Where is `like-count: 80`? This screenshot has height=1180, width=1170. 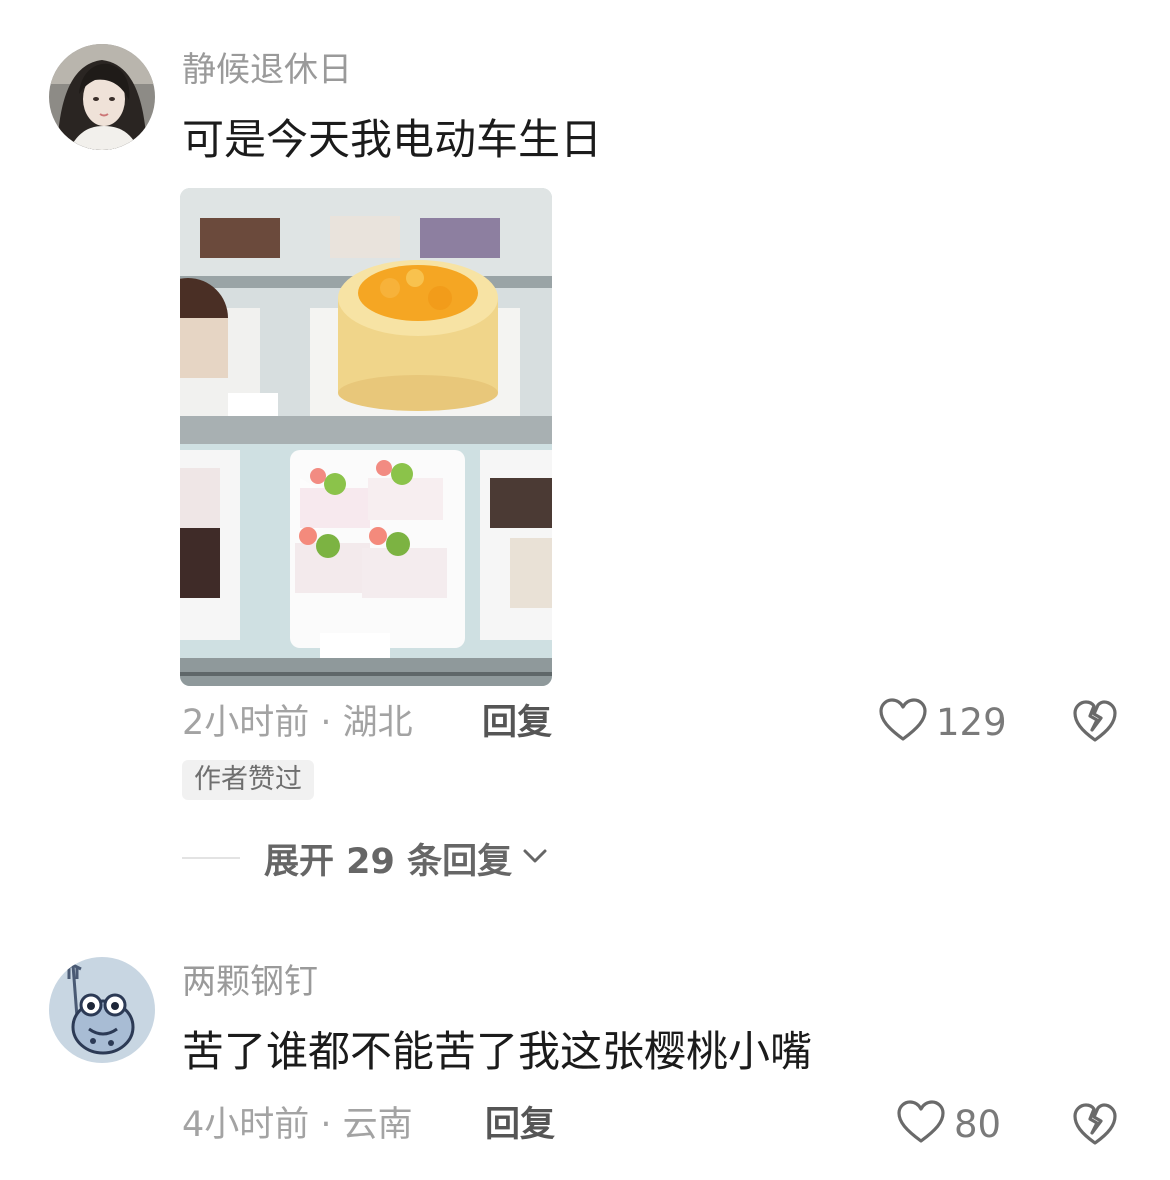 like-count: 80 is located at coordinates (978, 1124).